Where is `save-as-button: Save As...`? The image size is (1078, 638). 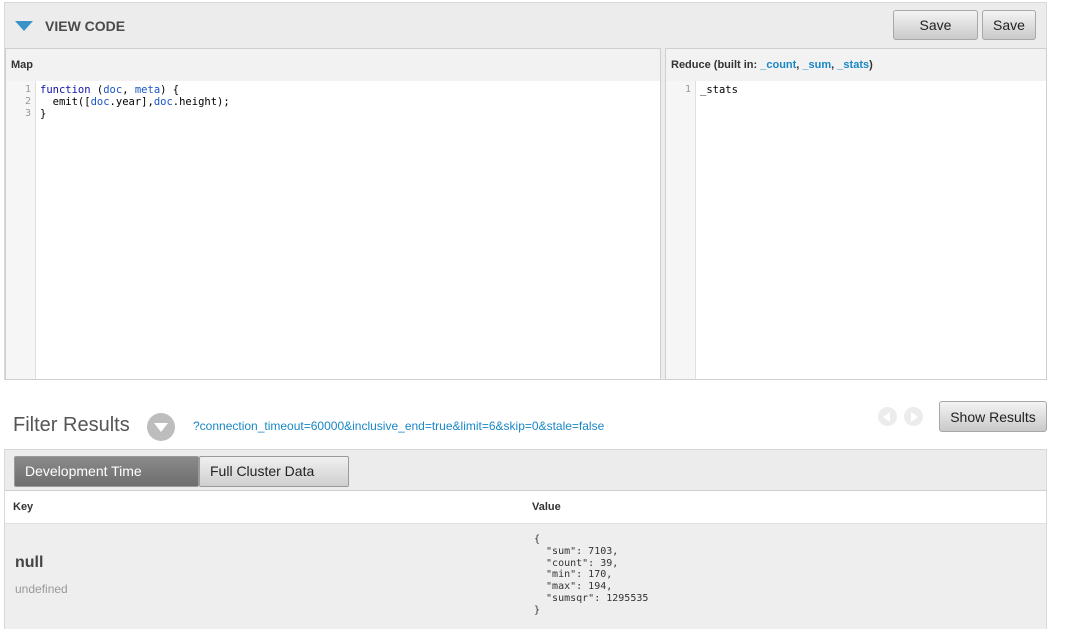 save-as-button: Save As... is located at coordinates (935, 35).